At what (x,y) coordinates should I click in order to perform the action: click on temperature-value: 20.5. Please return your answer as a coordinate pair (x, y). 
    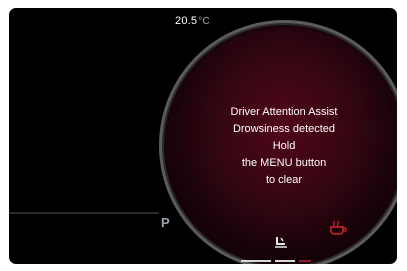
    Looking at the image, I should click on (186, 21).